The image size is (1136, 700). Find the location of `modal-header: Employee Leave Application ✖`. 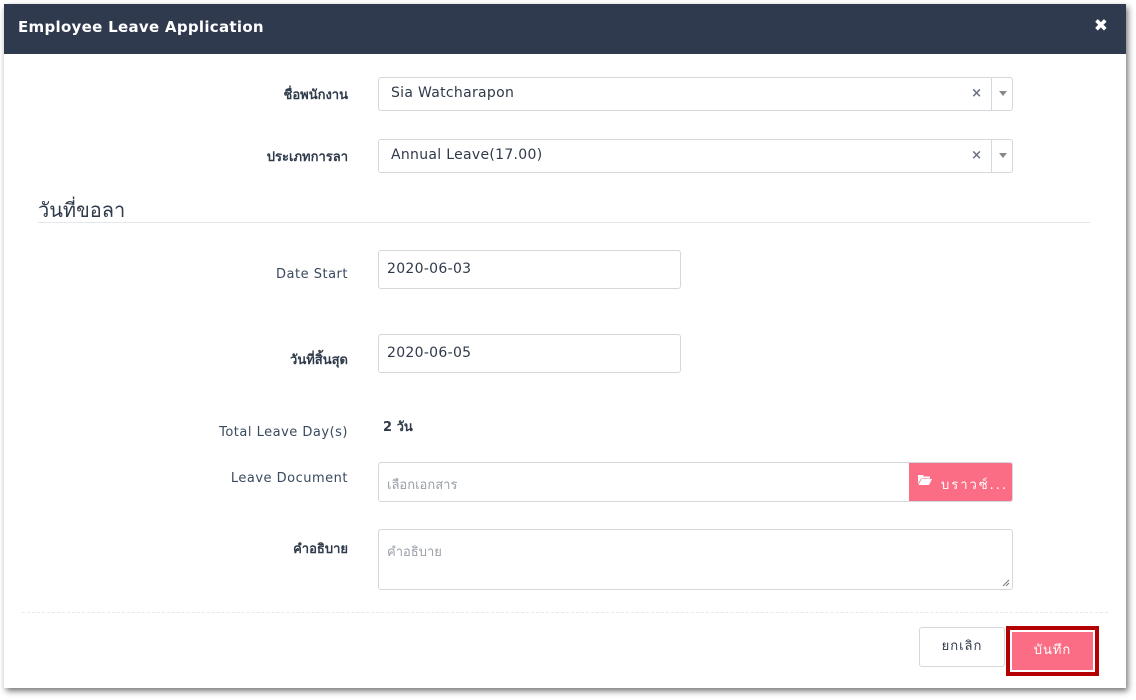

modal-header: Employee Leave Application ✖ is located at coordinates (565, 29).